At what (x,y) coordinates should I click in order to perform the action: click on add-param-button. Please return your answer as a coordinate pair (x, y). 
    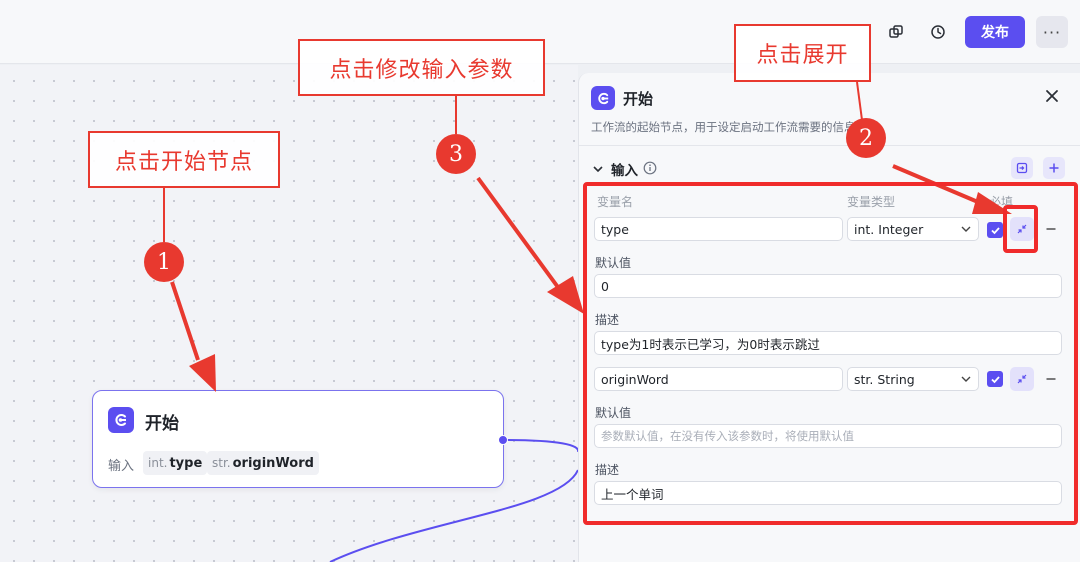
    Looking at the image, I should click on (1054, 168).